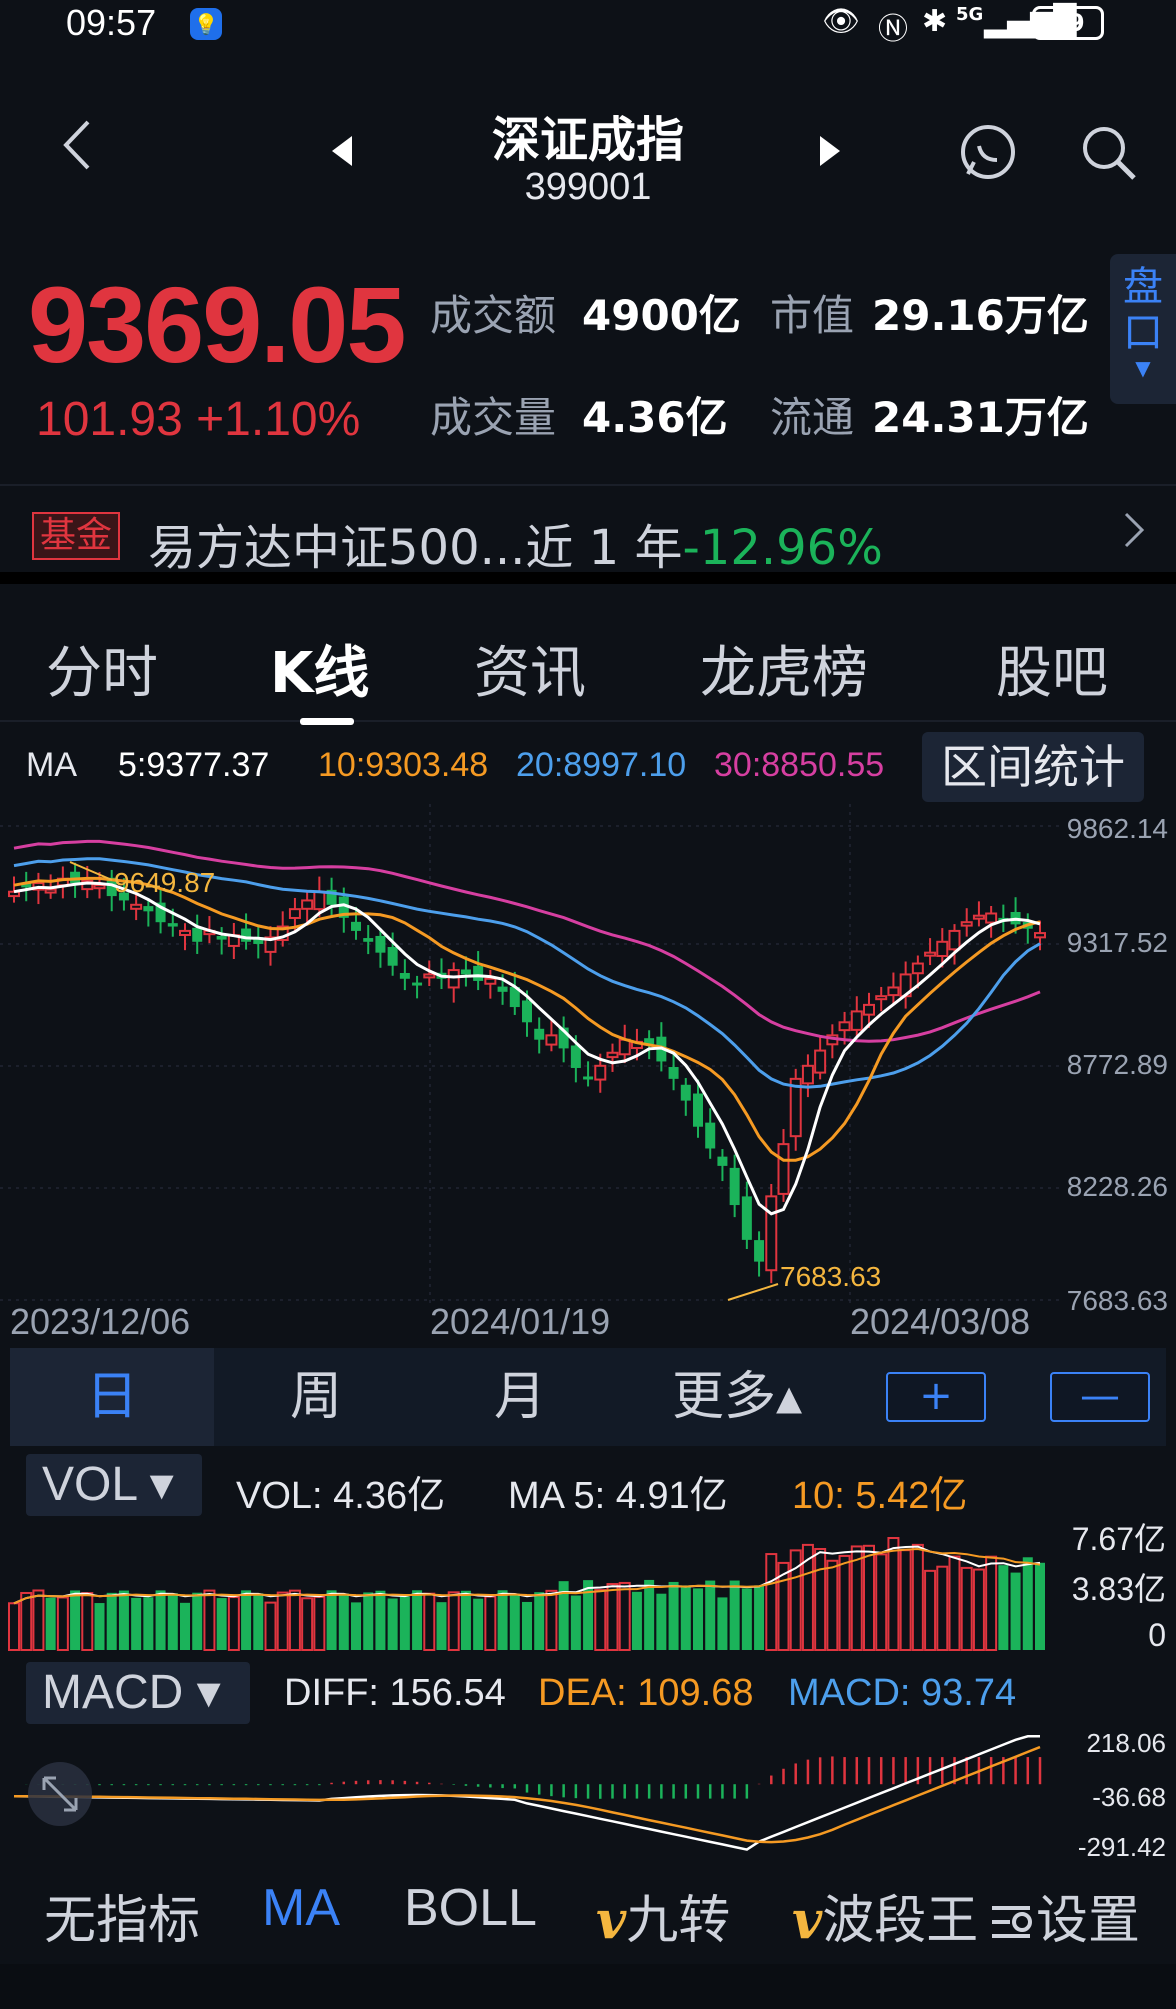 This screenshot has height=2009, width=1176. What do you see at coordinates (655, 417) in the screenshot?
I see `volume-value: 4.36亿` at bounding box center [655, 417].